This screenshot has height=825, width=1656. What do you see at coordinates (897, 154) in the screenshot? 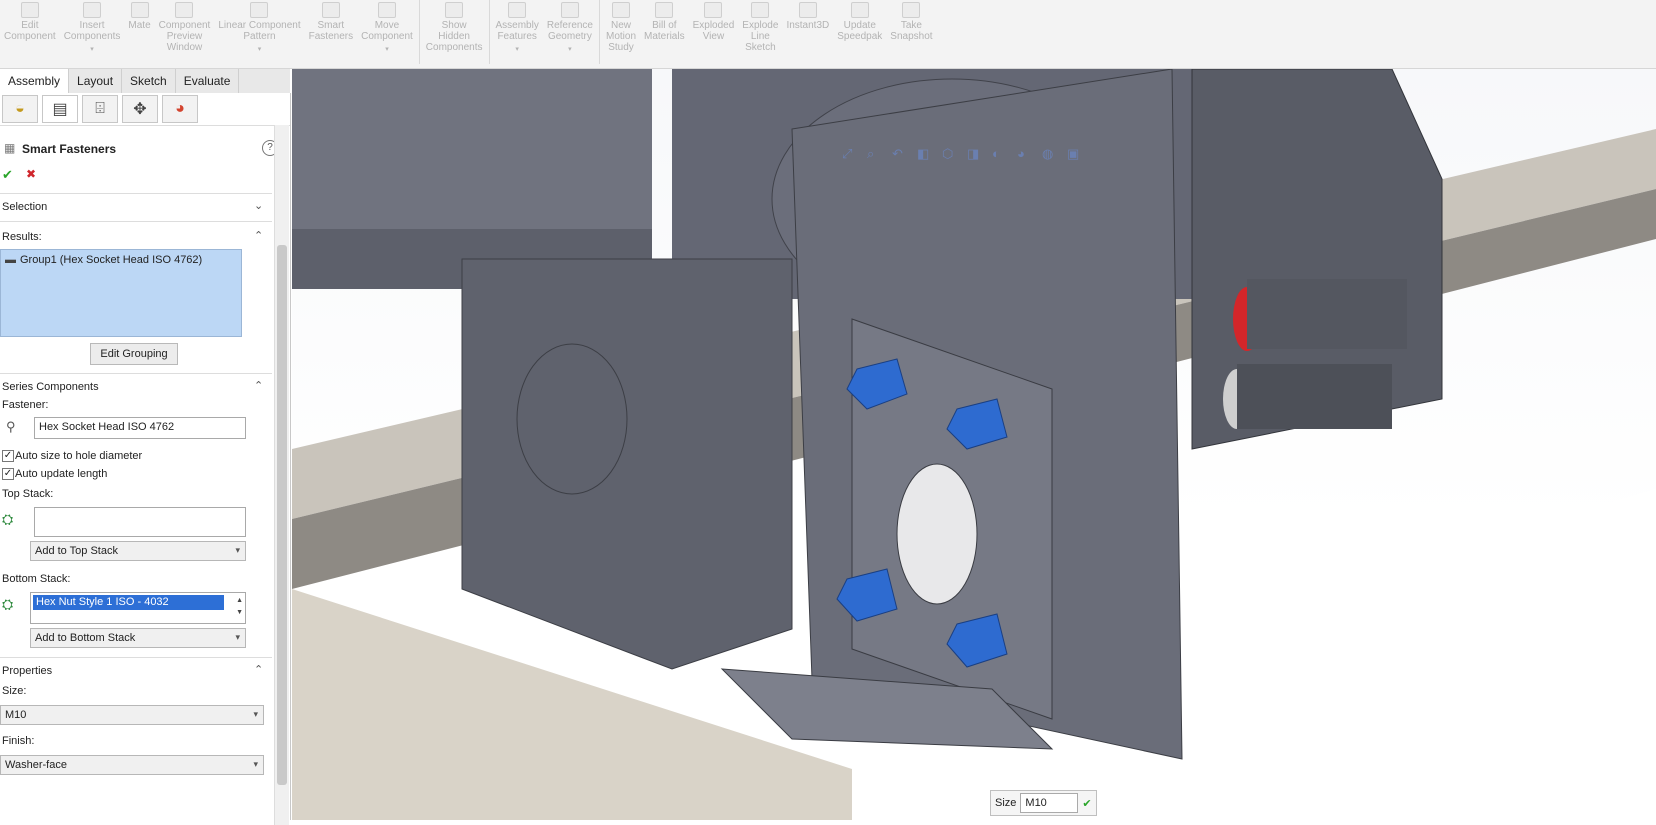
I see `previous-view-icon: ↶` at bounding box center [897, 154].